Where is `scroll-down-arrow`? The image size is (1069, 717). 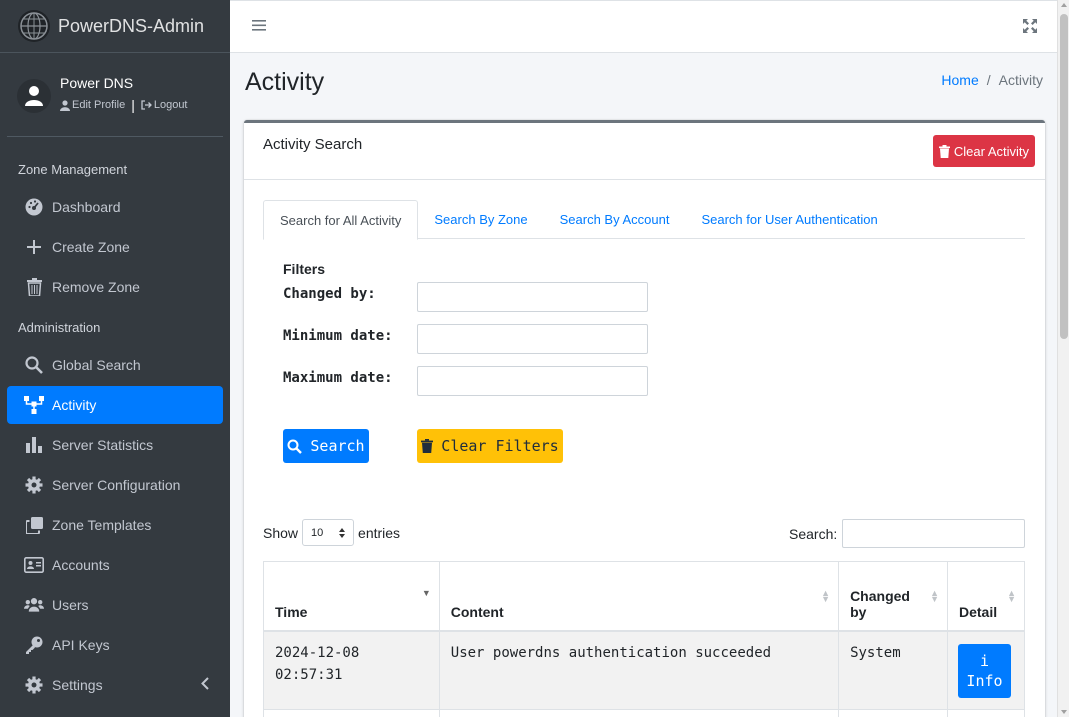
scroll-down-arrow is located at coordinates (1064, 712).